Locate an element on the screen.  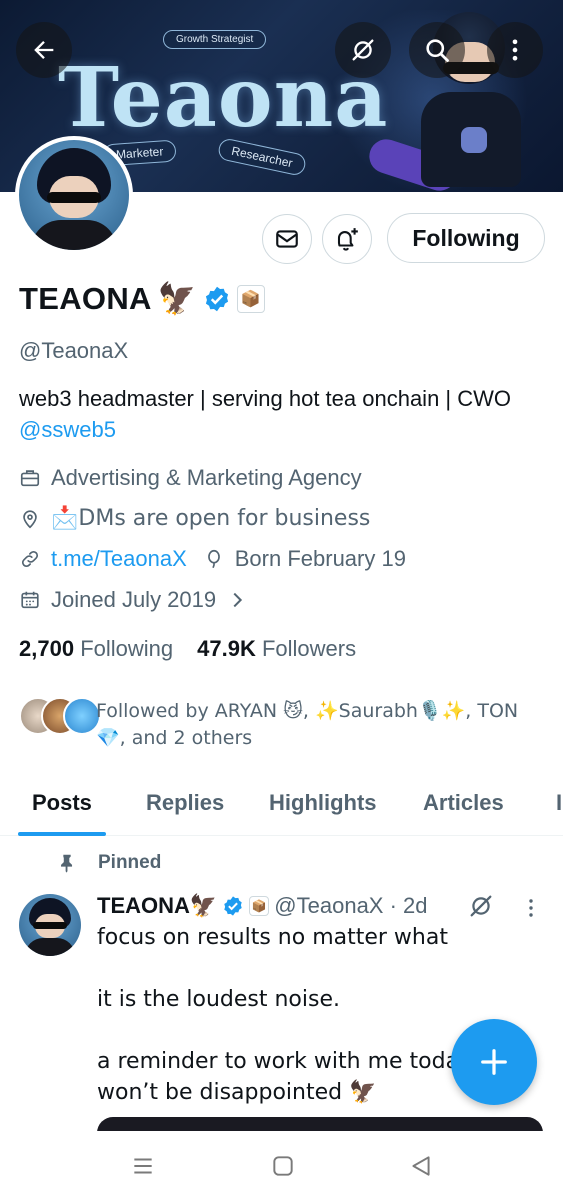
notifications-button is located at coordinates (347, 239).